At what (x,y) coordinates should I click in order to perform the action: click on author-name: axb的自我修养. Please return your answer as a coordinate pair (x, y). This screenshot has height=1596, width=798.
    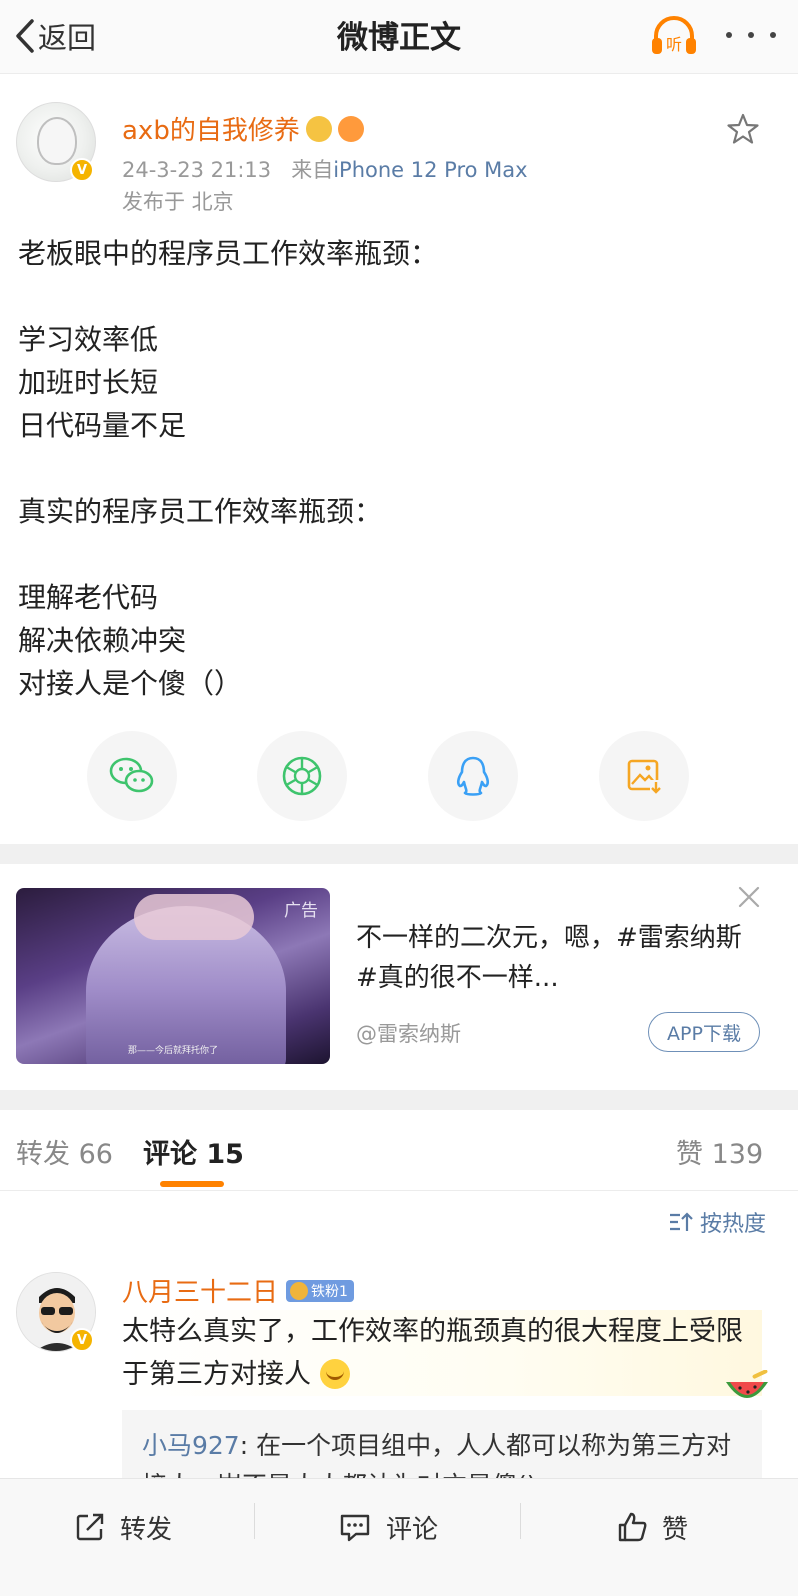
    Looking at the image, I should click on (243, 128).